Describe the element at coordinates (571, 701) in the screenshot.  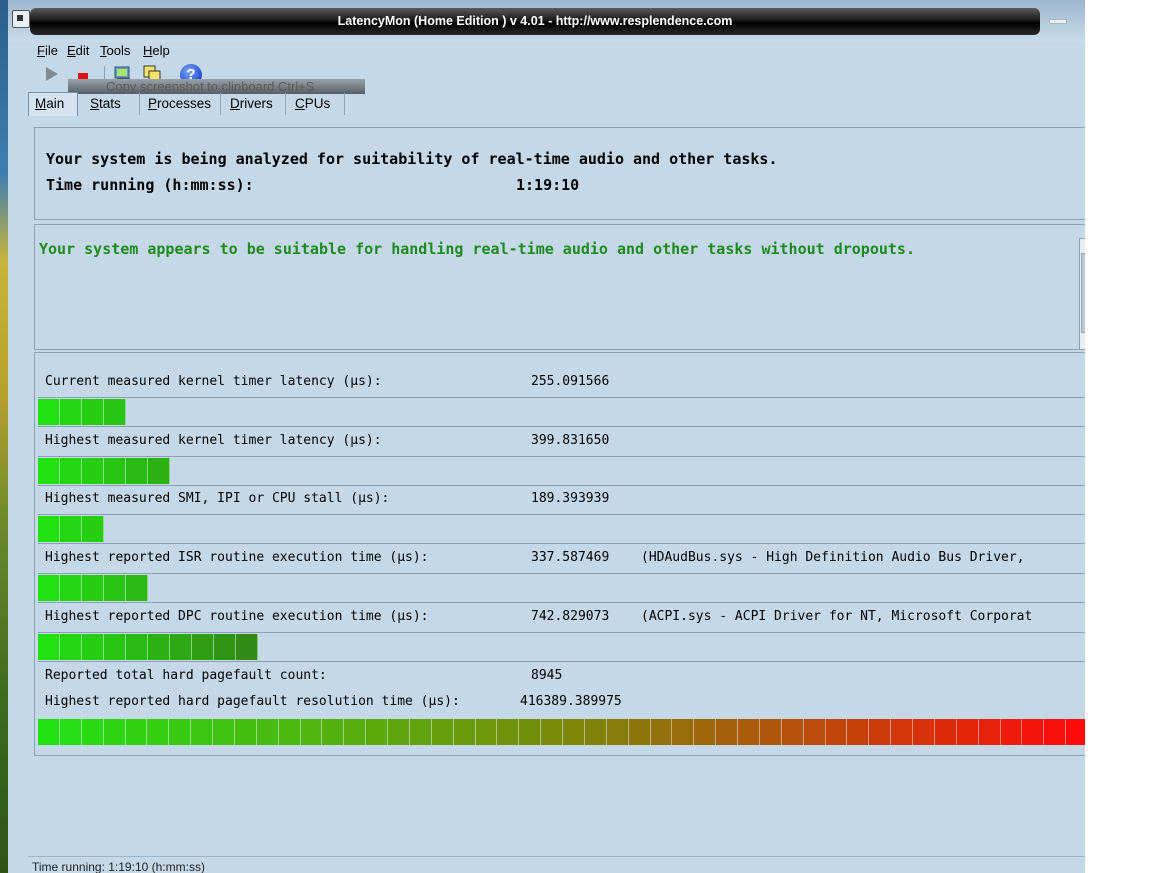
I see `pagefault-resolution-value: 416389.389975` at that location.